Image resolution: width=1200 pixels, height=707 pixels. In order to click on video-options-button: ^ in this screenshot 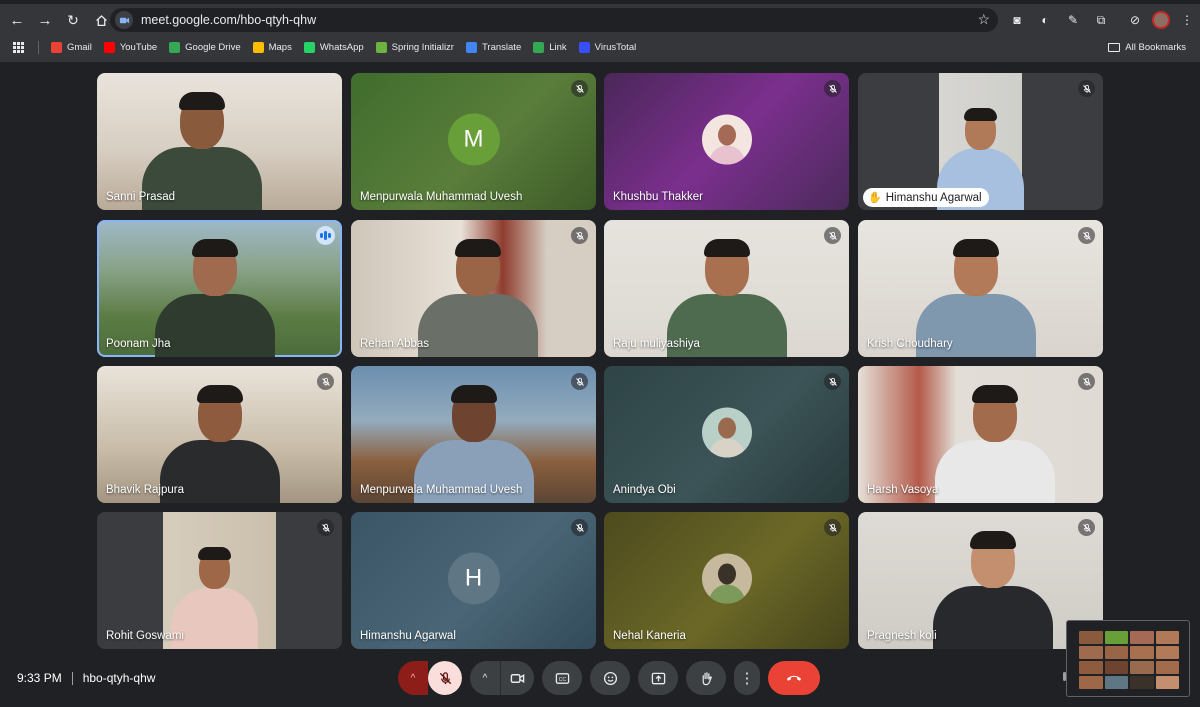, I will do `click(485, 678)`.